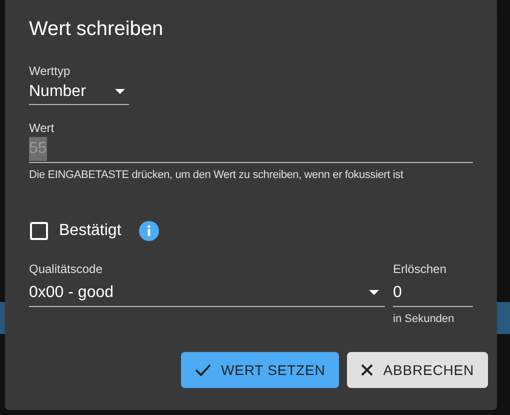 The width and height of the screenshot is (510, 415). I want to click on value-type-select: Number, so click(79, 92).